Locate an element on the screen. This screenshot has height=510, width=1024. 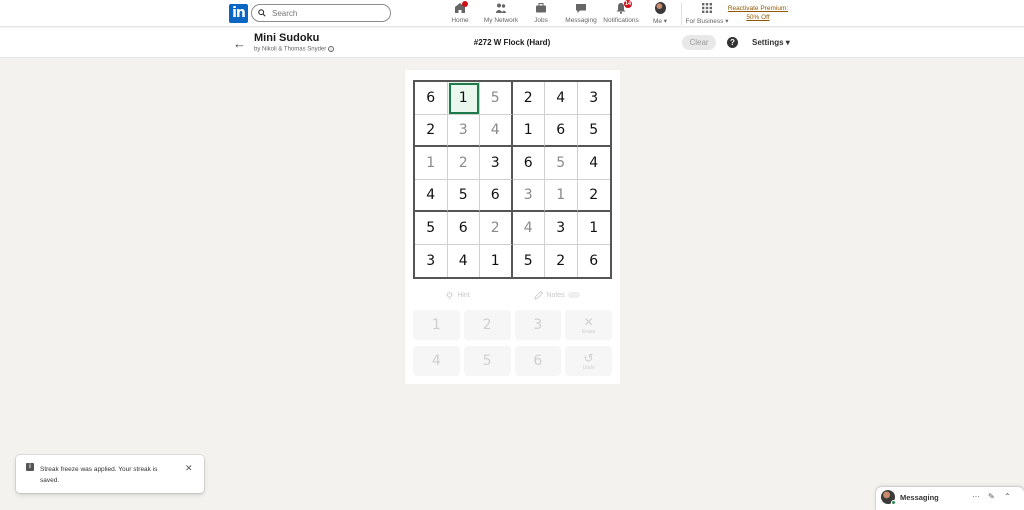
premium-line-2: 50% Off is located at coordinates (758, 17).